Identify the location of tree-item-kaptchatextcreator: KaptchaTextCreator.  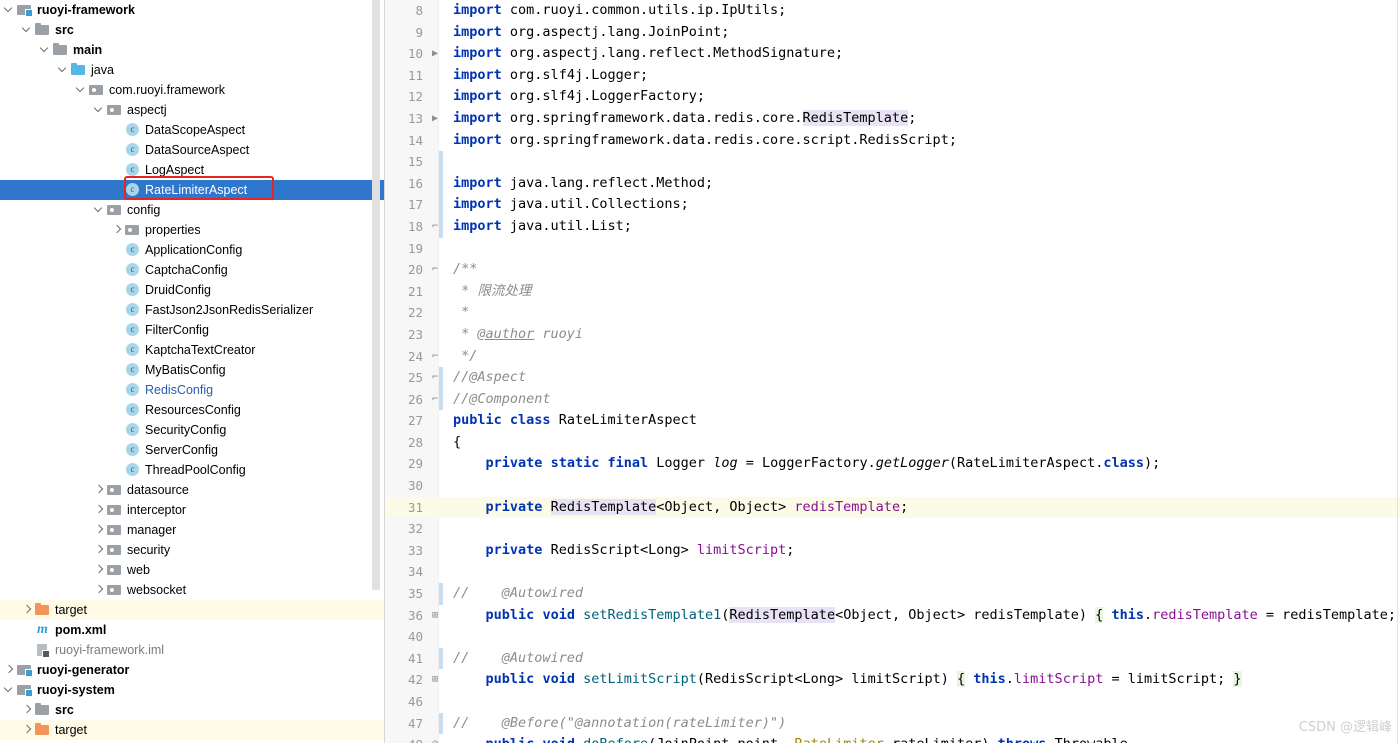
(192, 350).